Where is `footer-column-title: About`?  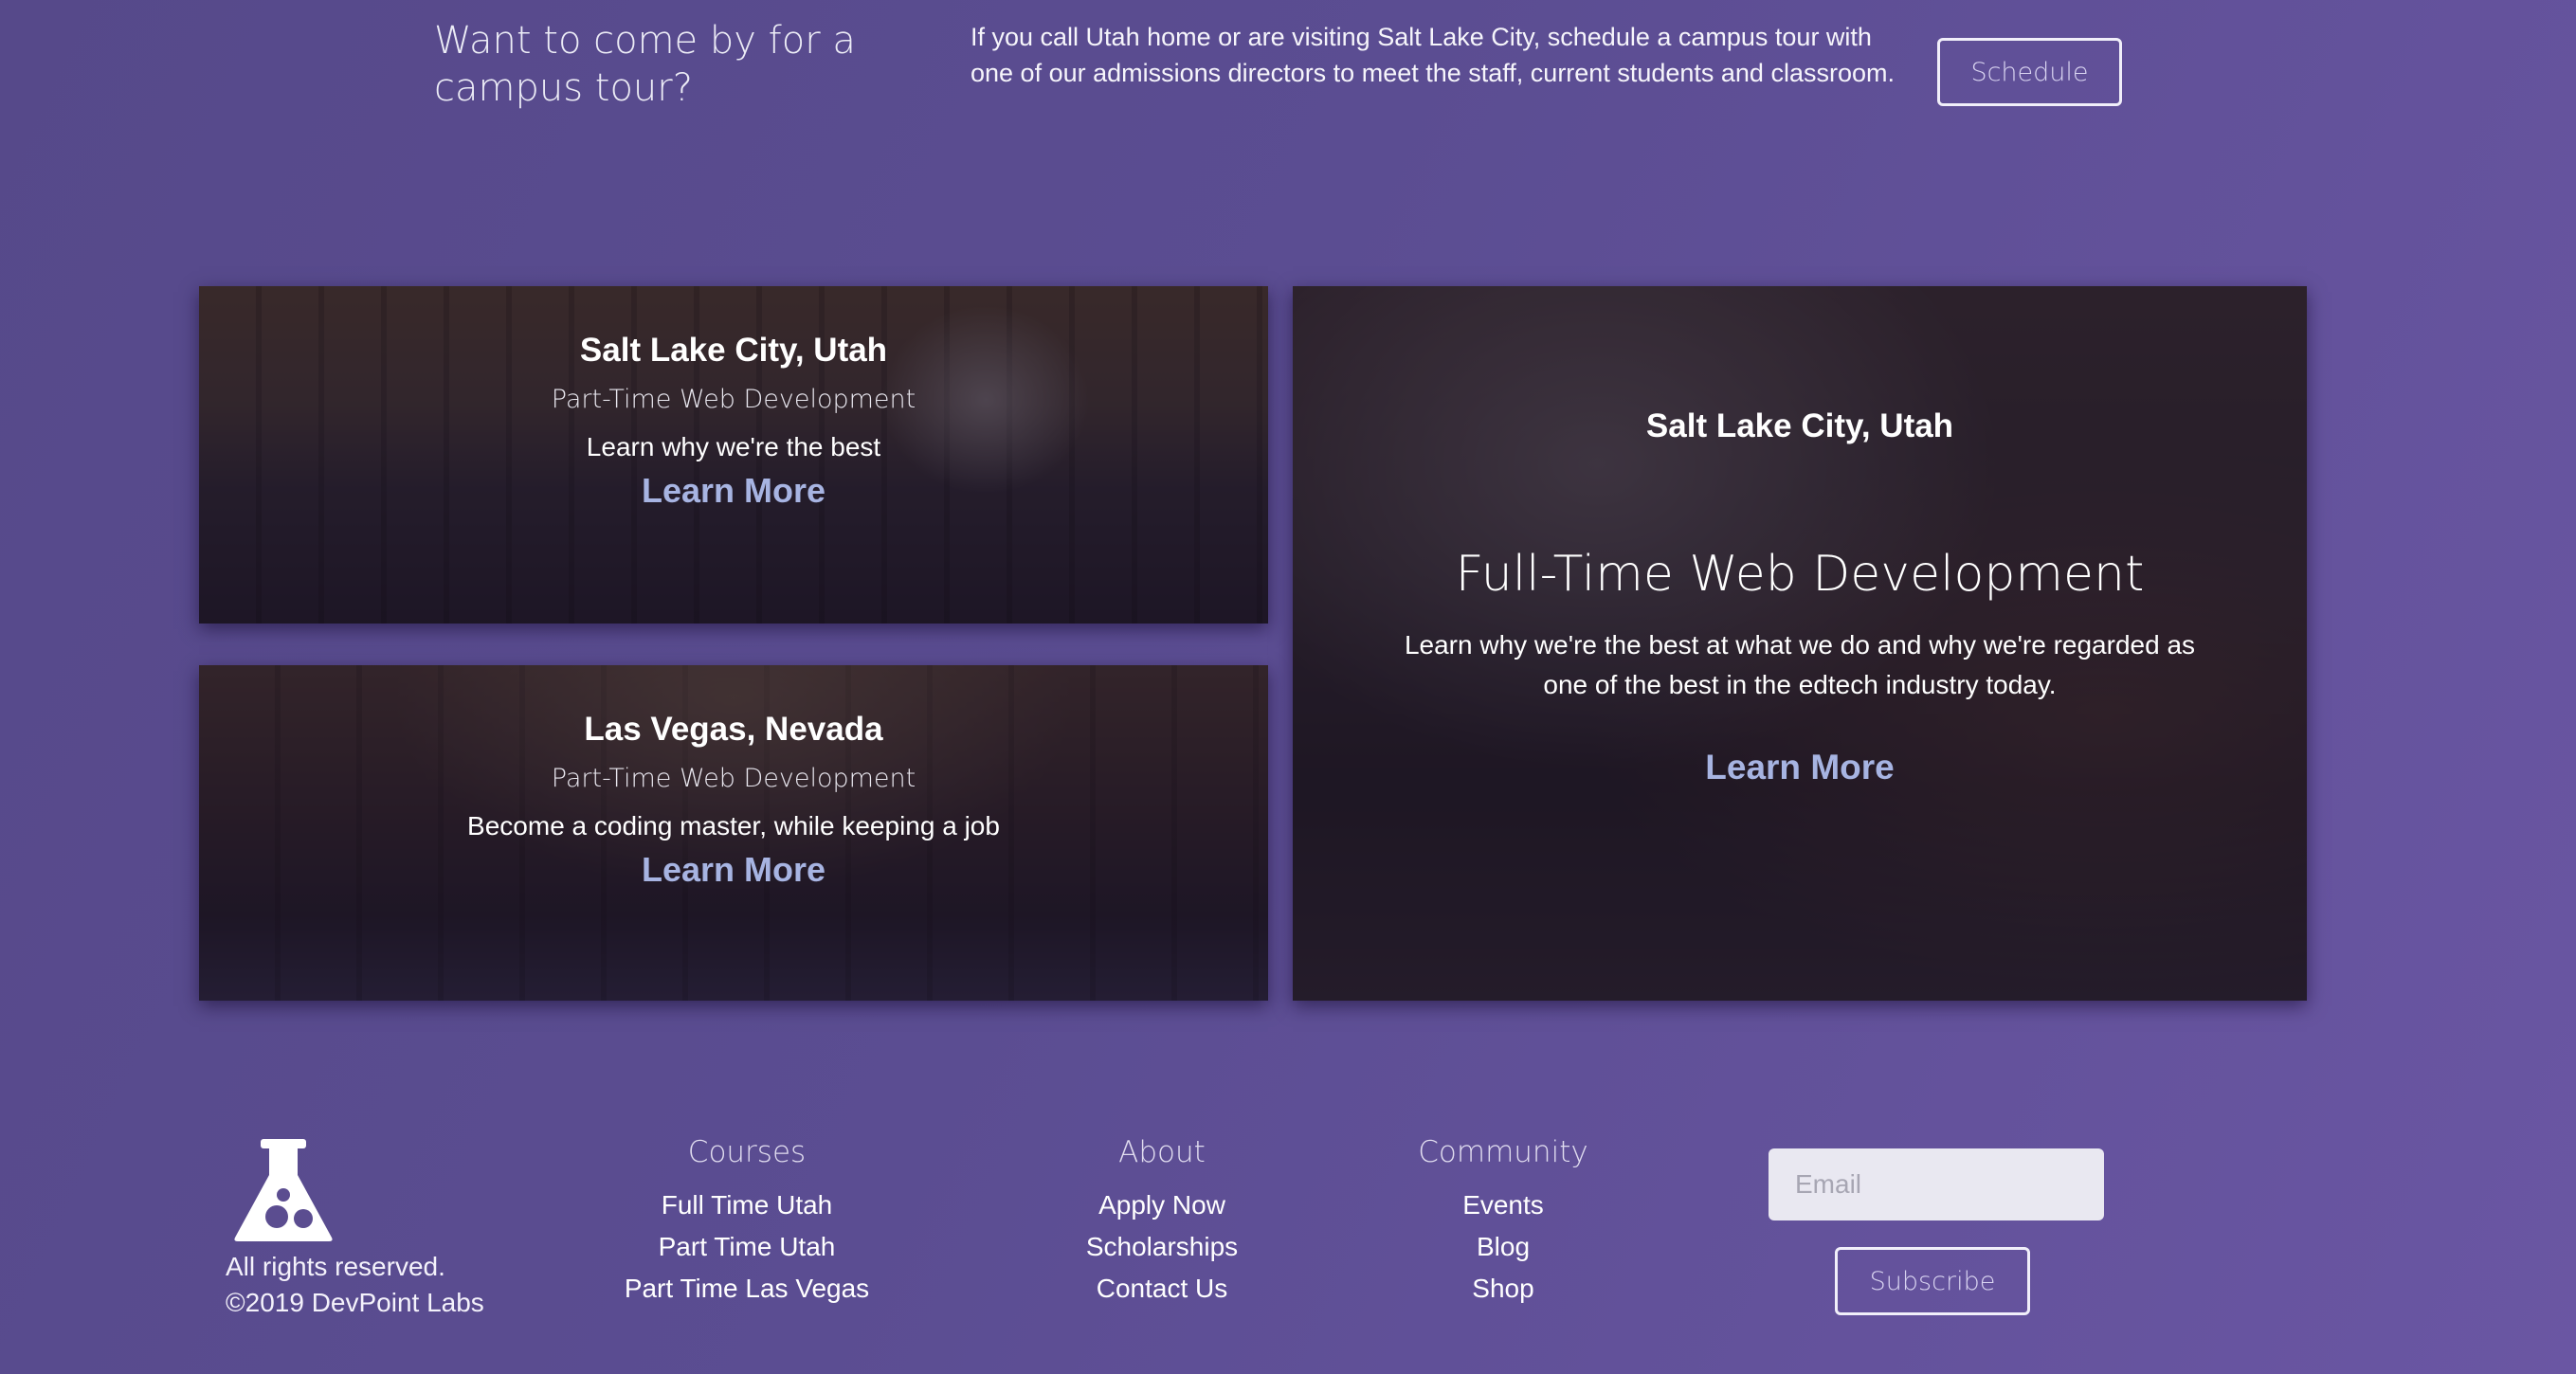
footer-column-title: About is located at coordinates (1162, 1152).